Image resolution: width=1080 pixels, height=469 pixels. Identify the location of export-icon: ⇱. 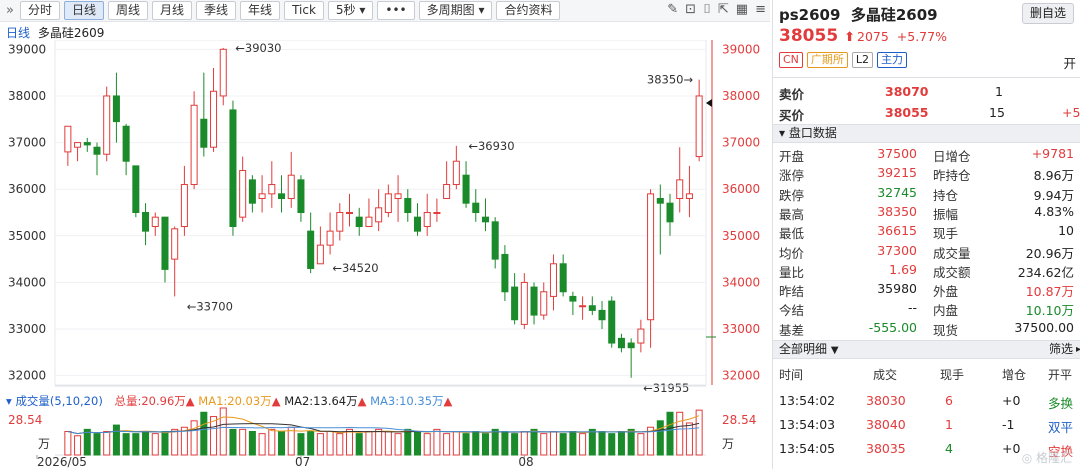
(723, 9).